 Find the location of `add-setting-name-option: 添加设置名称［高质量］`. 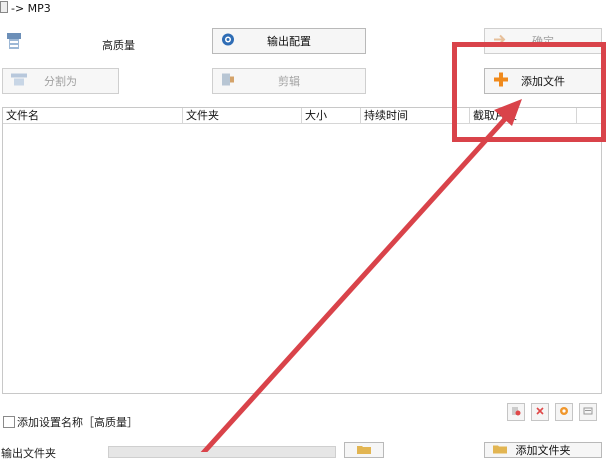

add-setting-name-option: 添加设置名称［高质量］ is located at coordinates (70, 422).